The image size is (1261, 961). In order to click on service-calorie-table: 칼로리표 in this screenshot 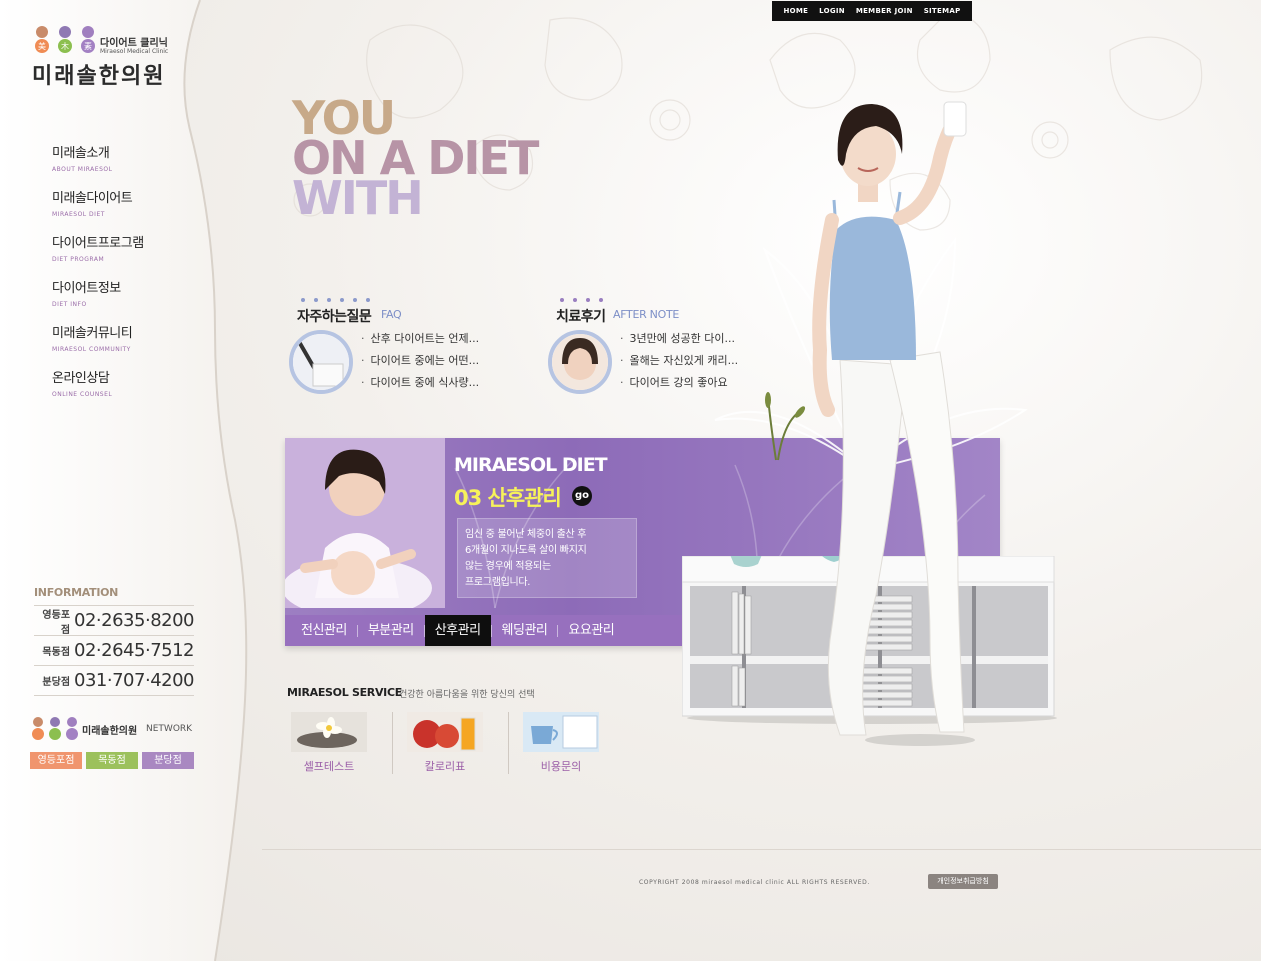, I will do `click(465, 744)`.